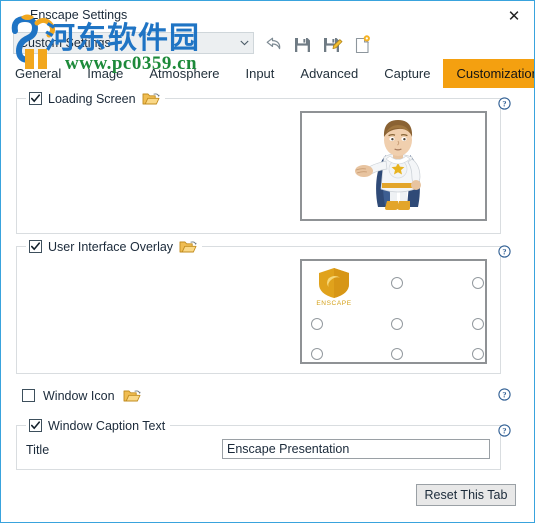 The width and height of the screenshot is (535, 523). What do you see at coordinates (478, 324) in the screenshot?
I see `overlay-position-middle-right` at bounding box center [478, 324].